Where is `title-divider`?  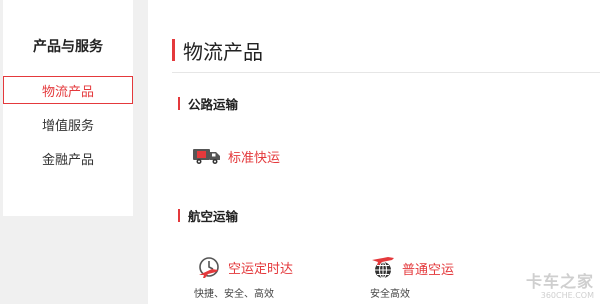
title-divider is located at coordinates (386, 72).